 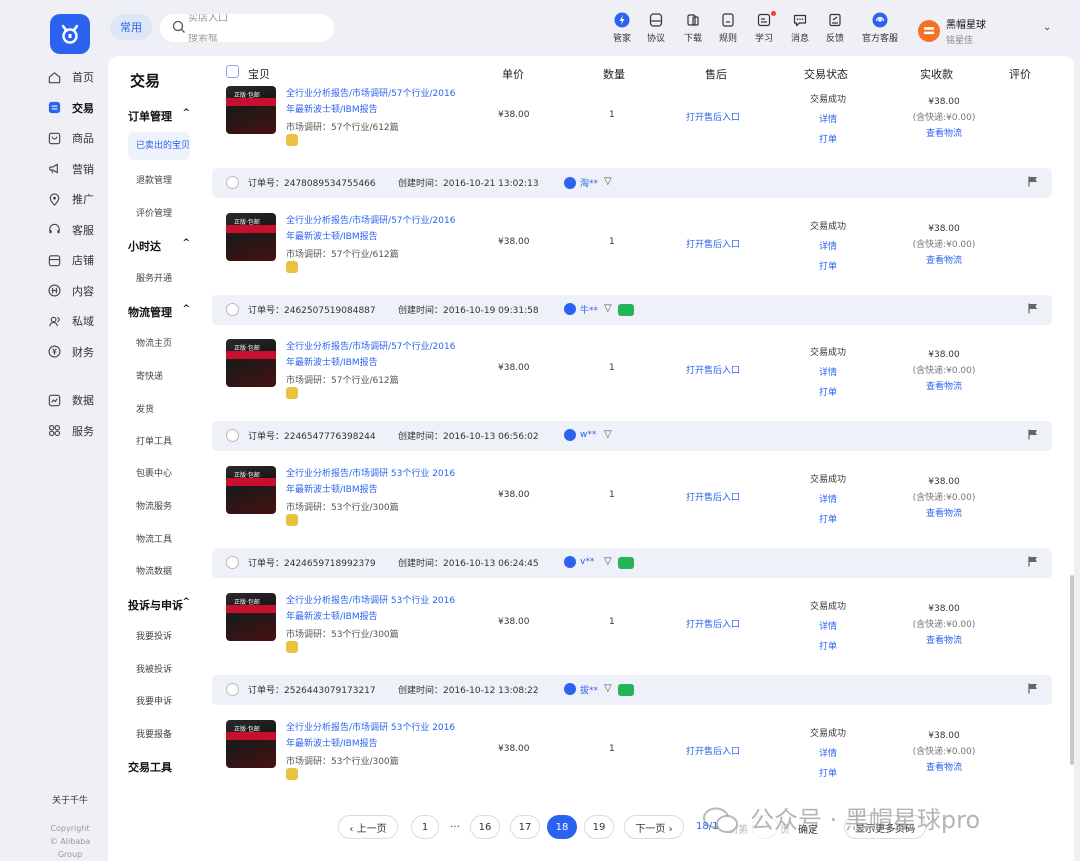 I want to click on subnav-item-report: 我要报备, so click(x=154, y=733).